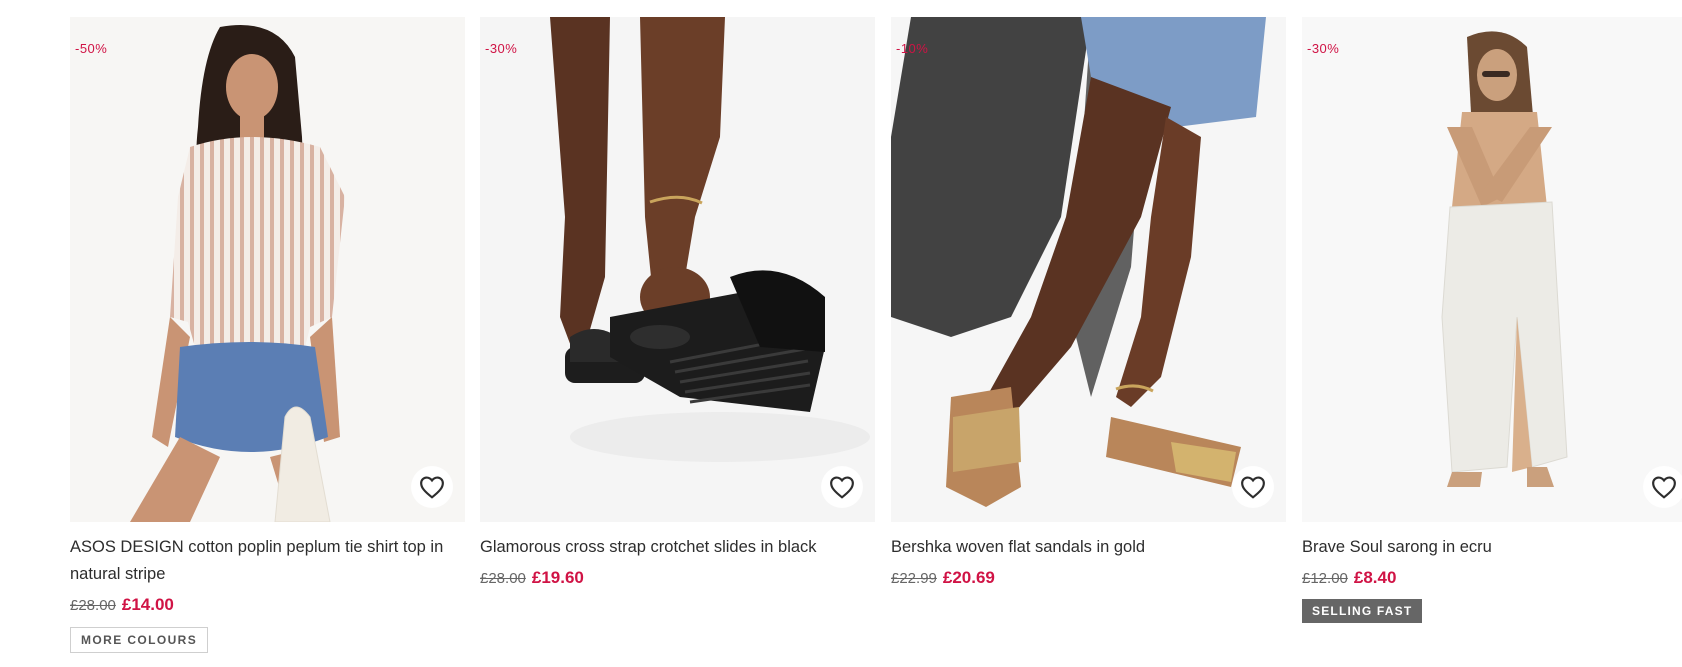  Describe the element at coordinates (677, 578) in the screenshot. I see `price-row: £28.00 £19.60` at that location.